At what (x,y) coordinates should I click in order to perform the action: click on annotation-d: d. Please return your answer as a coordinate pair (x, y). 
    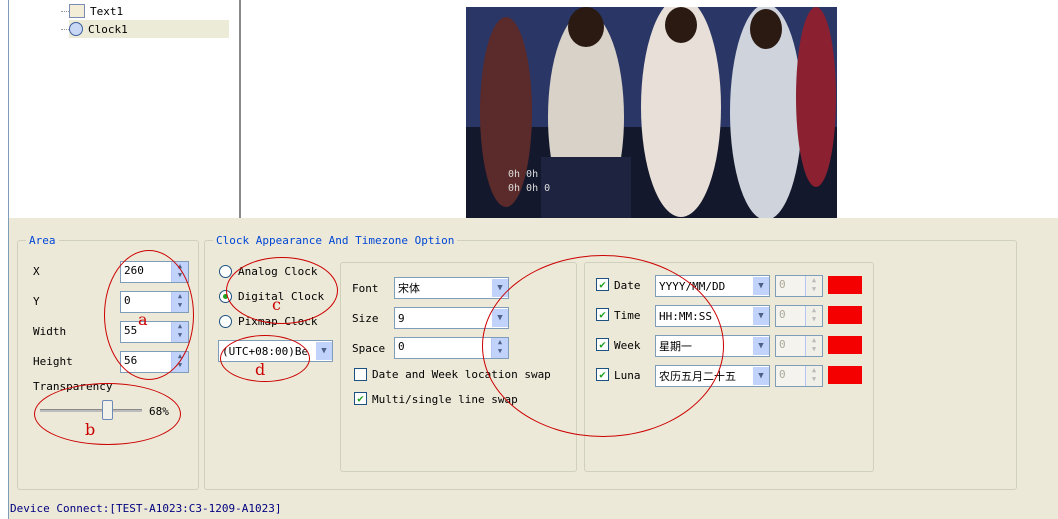
    Looking at the image, I should click on (260, 369).